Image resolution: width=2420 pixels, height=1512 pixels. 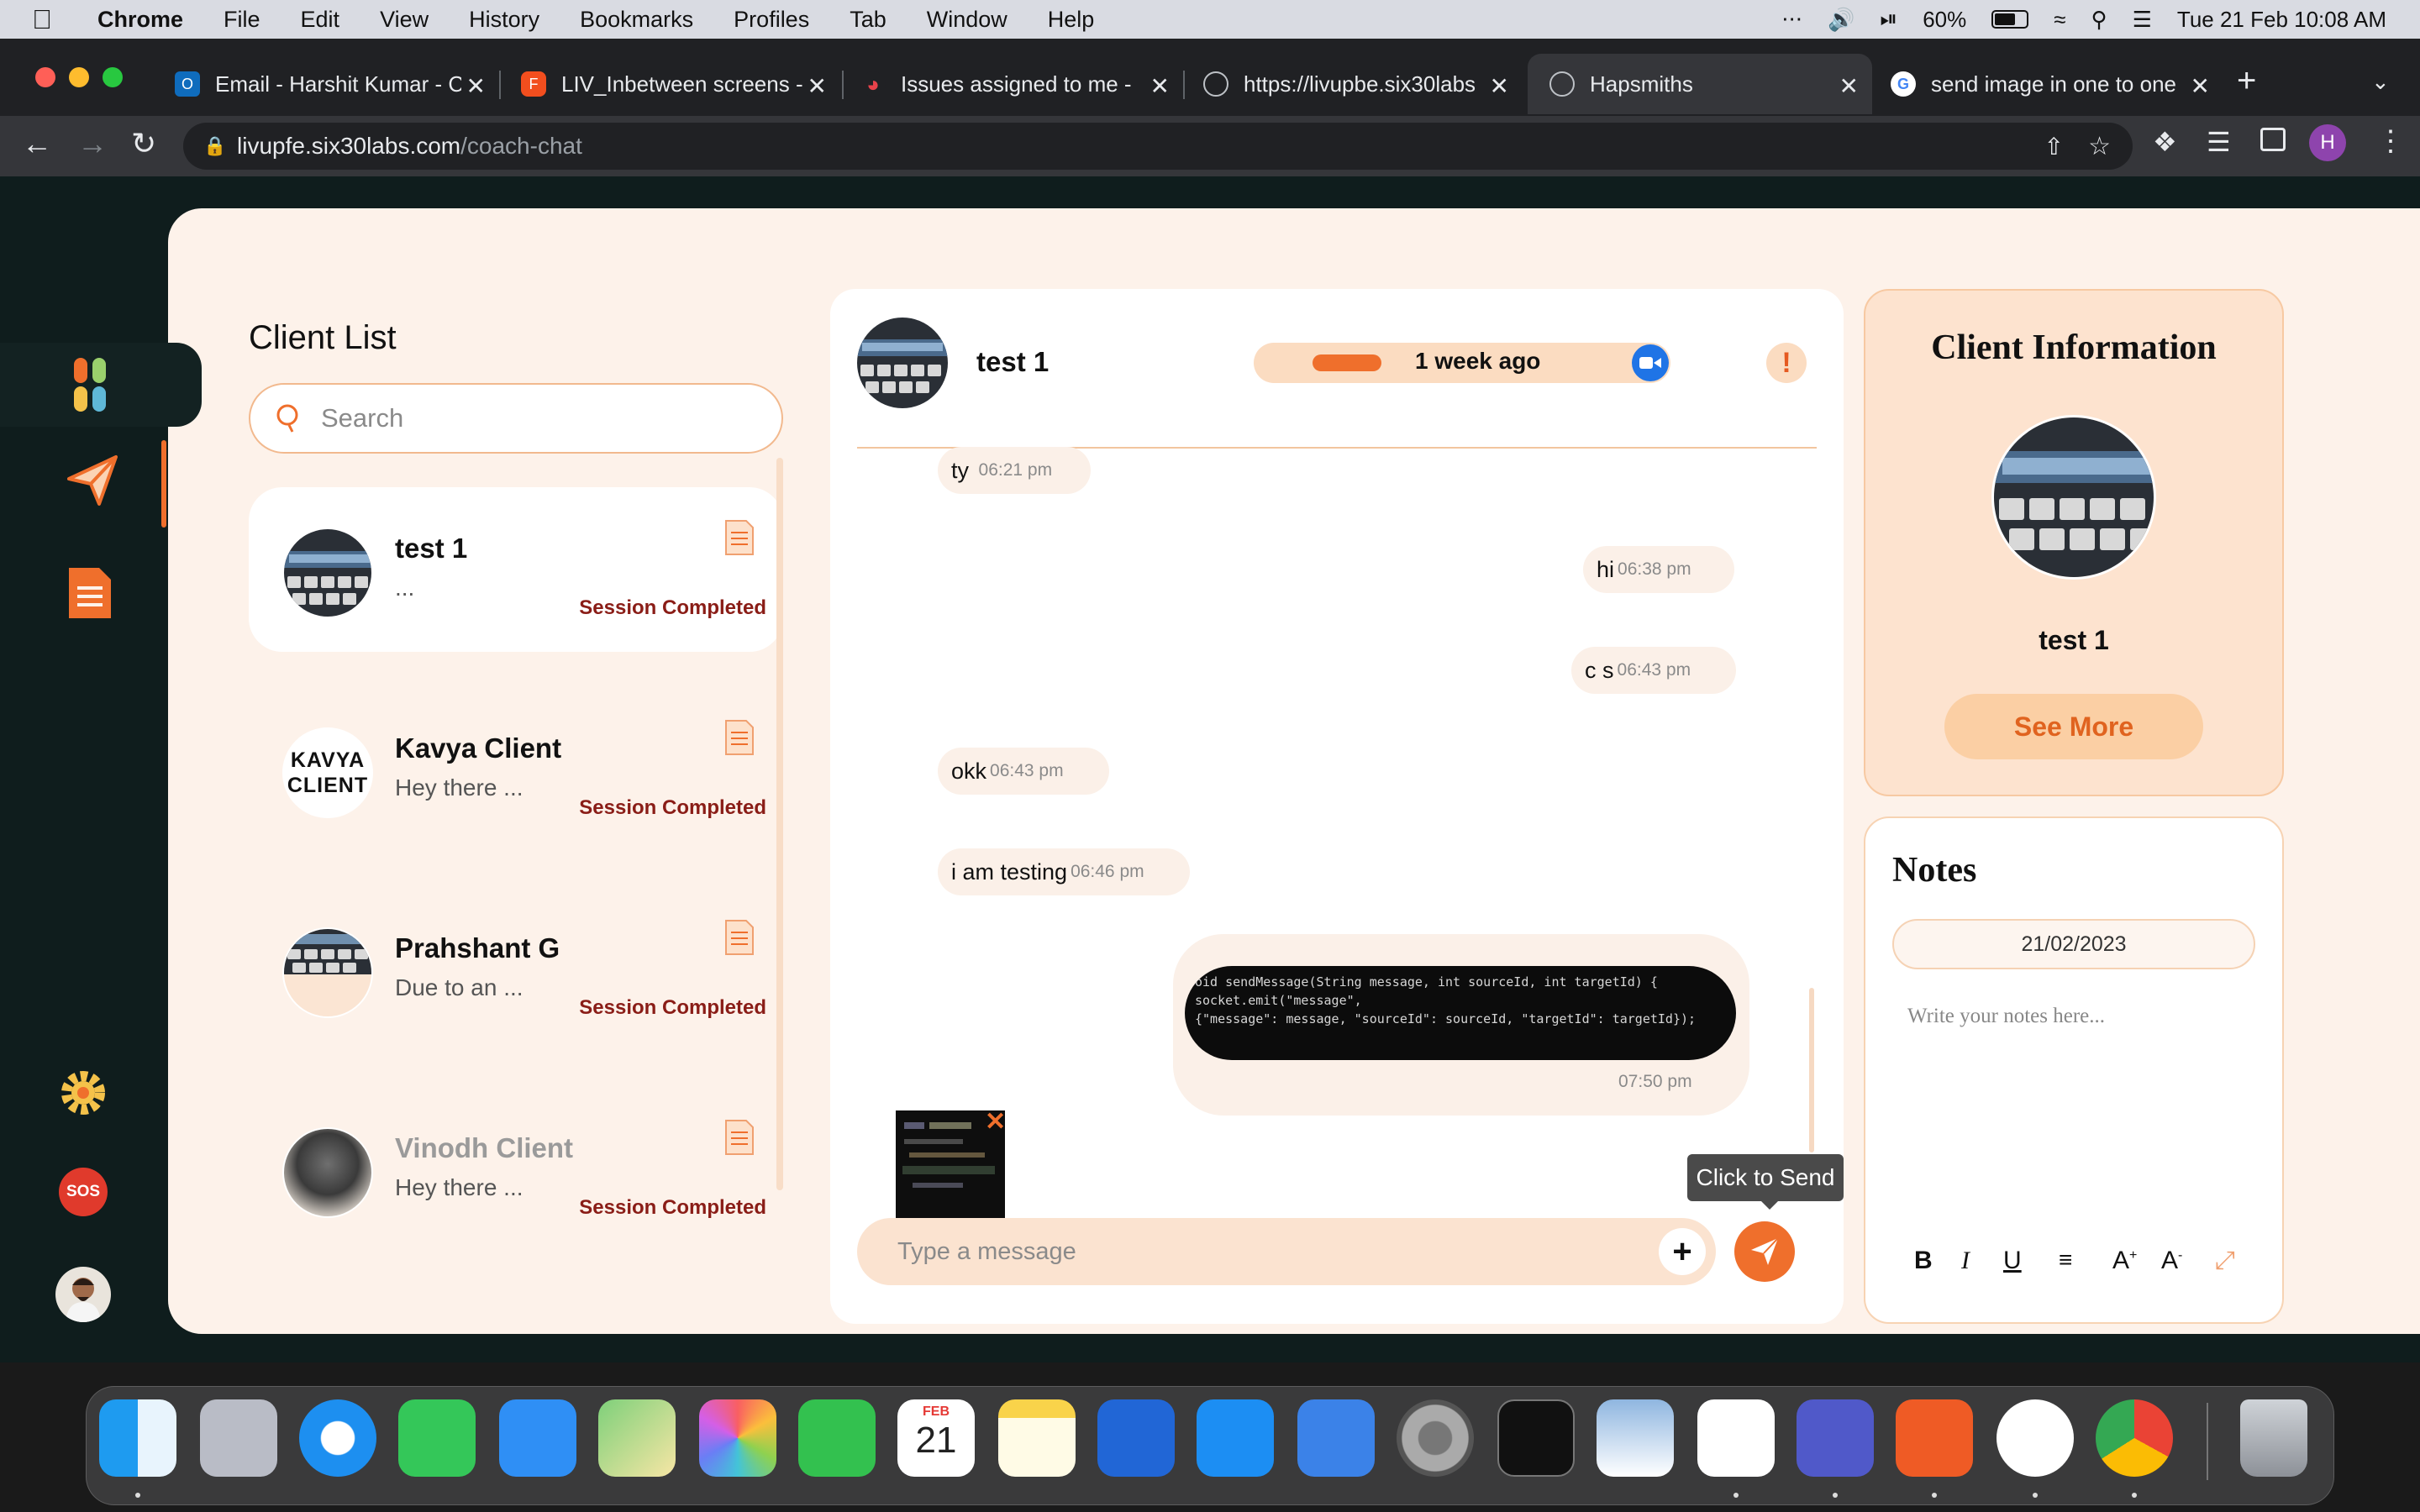 I want to click on tab-livupbe: https://livupbe.six30labs ✕, so click(x=1356, y=84).